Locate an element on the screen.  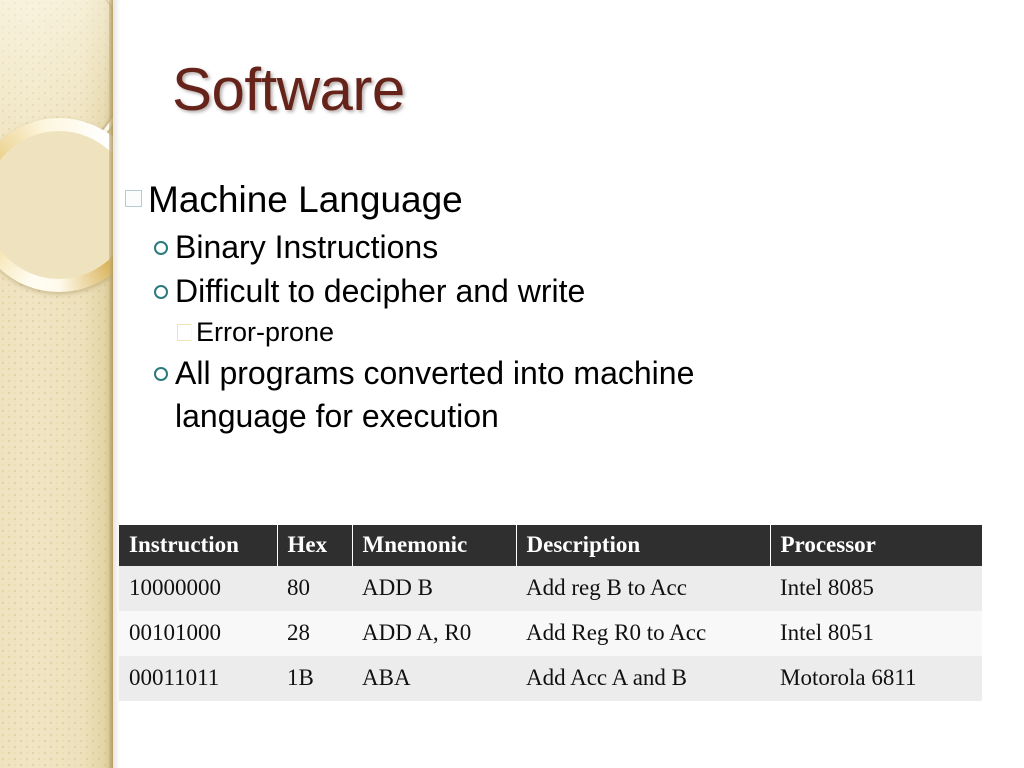
list-item-label: Machine Language is located at coordinates (305, 199).